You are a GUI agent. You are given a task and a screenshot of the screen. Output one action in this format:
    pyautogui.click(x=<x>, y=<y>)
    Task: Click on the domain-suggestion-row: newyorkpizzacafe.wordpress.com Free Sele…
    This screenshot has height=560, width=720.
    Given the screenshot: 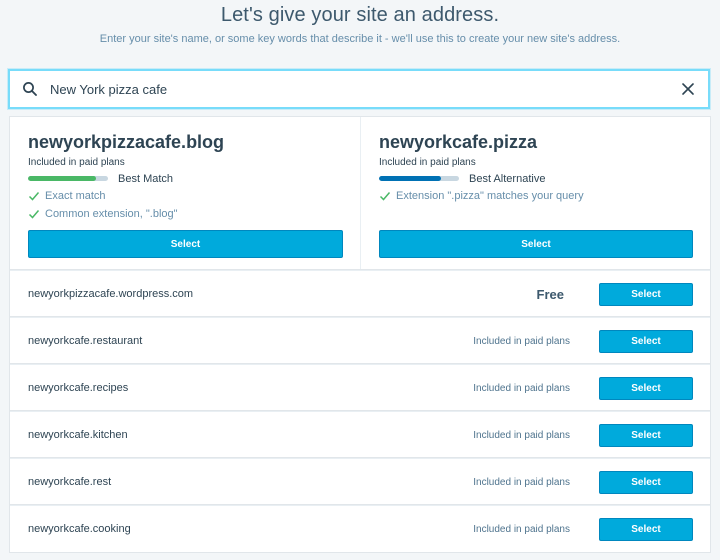 What is the action you would take?
    pyautogui.click(x=360, y=293)
    